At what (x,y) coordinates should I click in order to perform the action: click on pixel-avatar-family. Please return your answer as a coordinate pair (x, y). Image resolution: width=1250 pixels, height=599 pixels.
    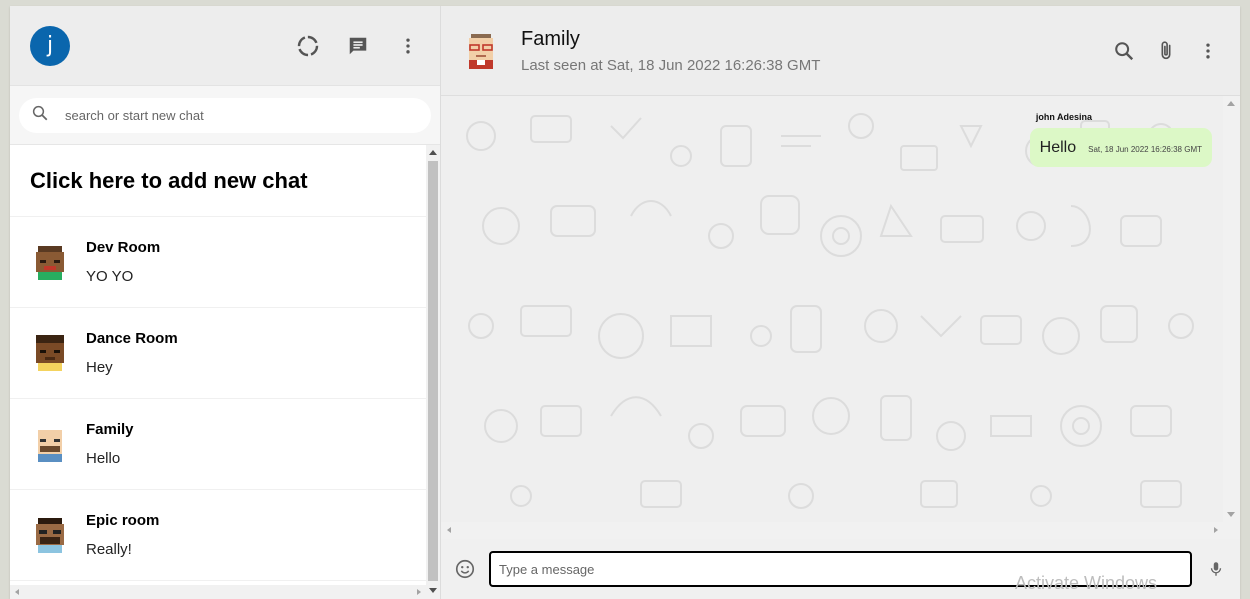
    Looking at the image, I should click on (50, 446).